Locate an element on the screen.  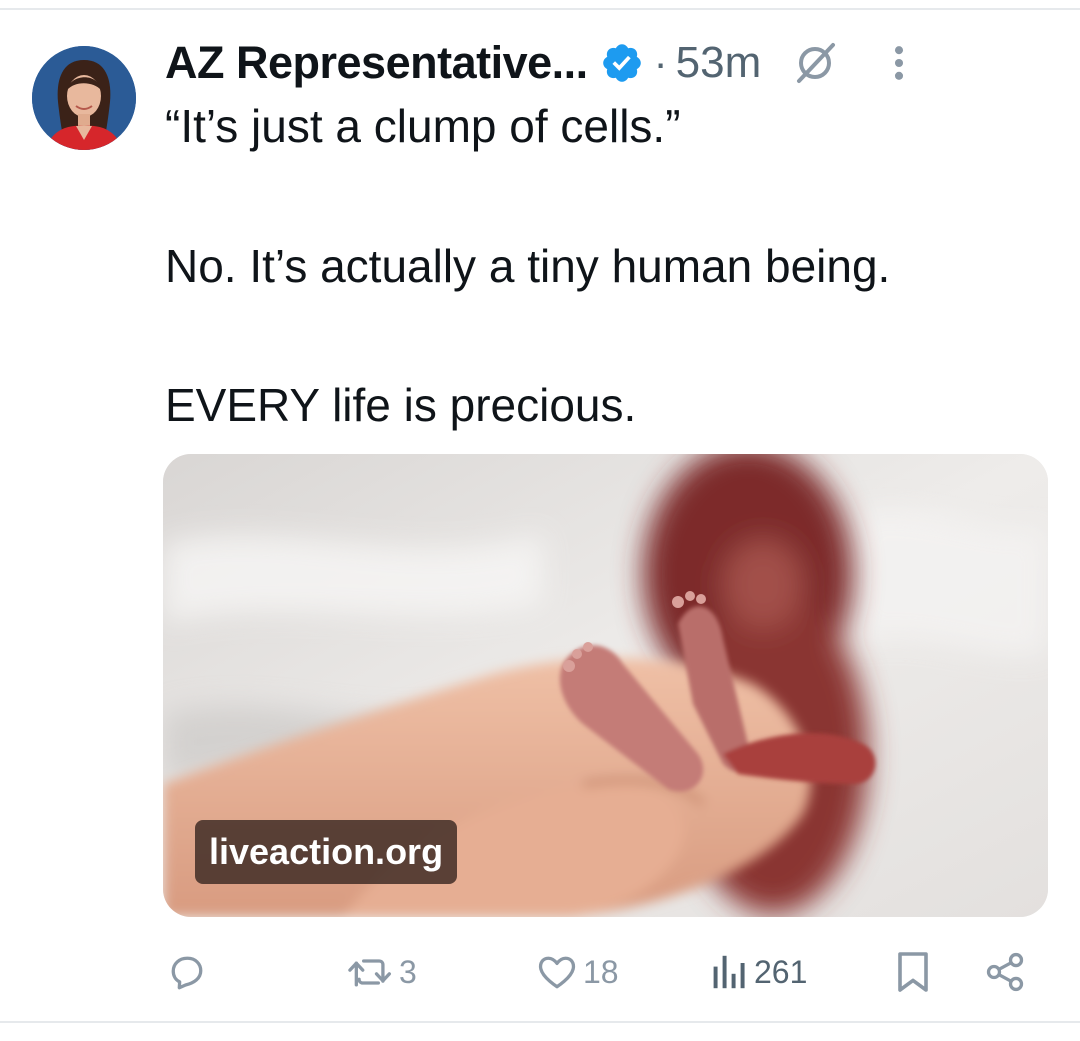
bookmark-icon is located at coordinates (913, 972).